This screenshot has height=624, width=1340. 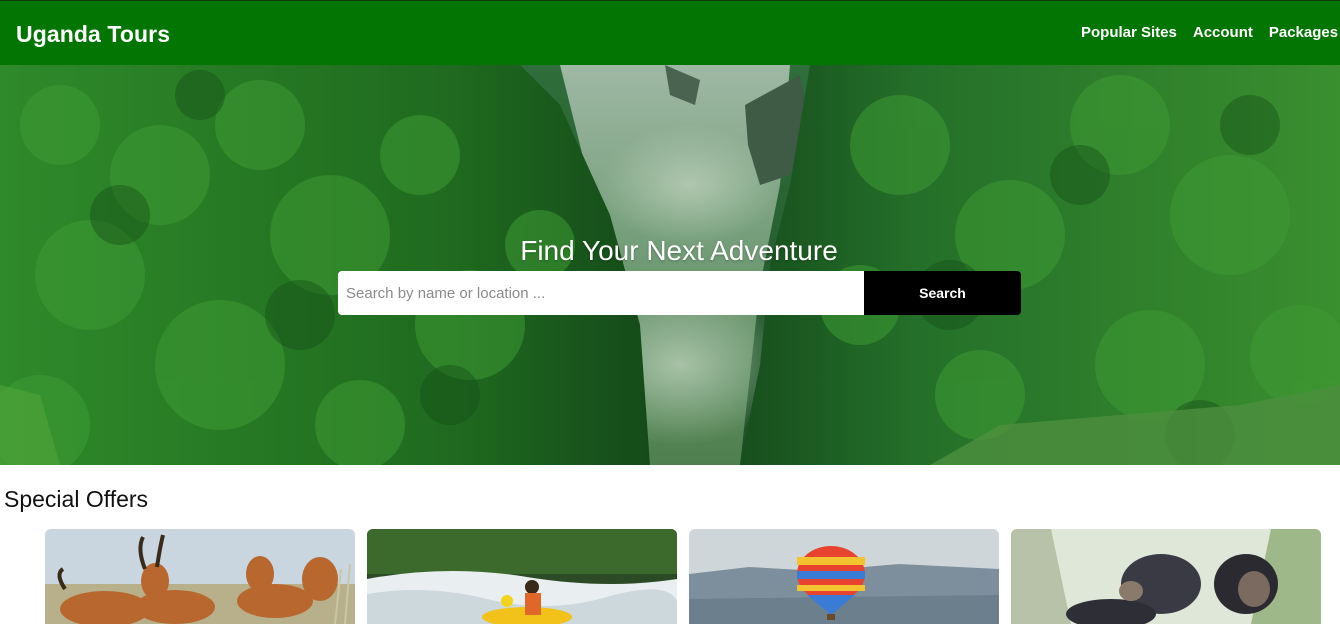 I want to click on search-button: Search, so click(x=942, y=293).